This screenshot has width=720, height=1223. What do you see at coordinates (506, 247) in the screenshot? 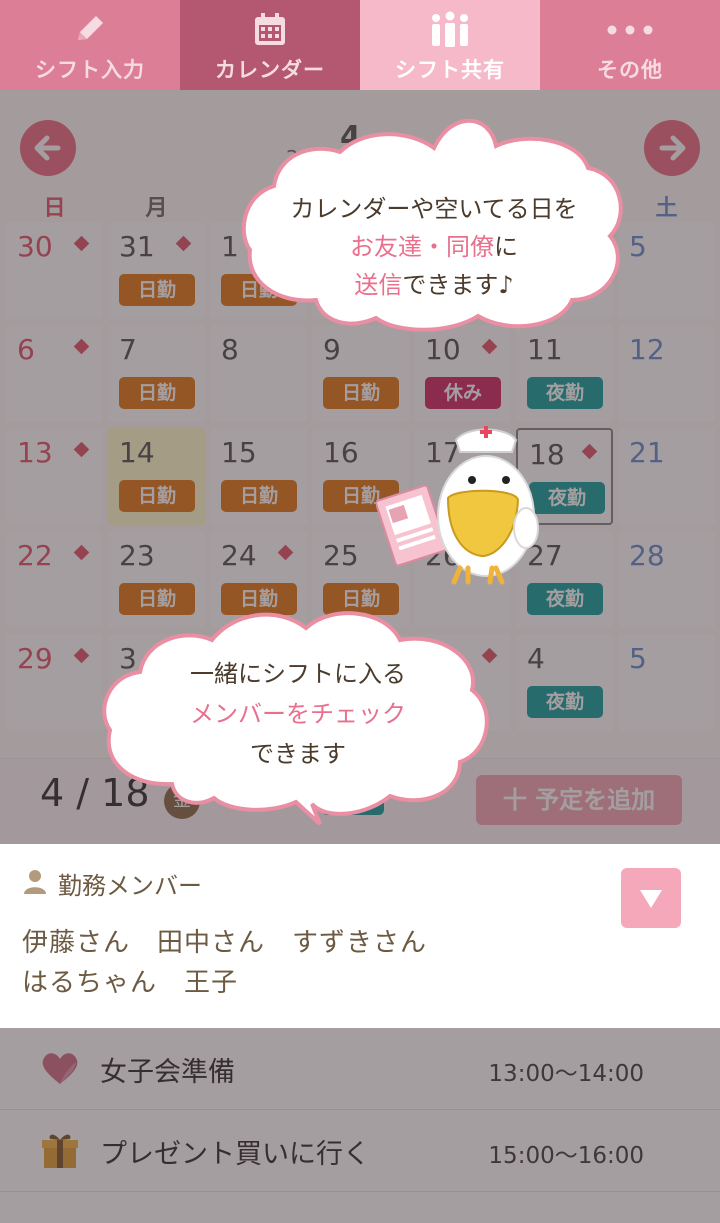
I see `bubble-text: に` at bounding box center [506, 247].